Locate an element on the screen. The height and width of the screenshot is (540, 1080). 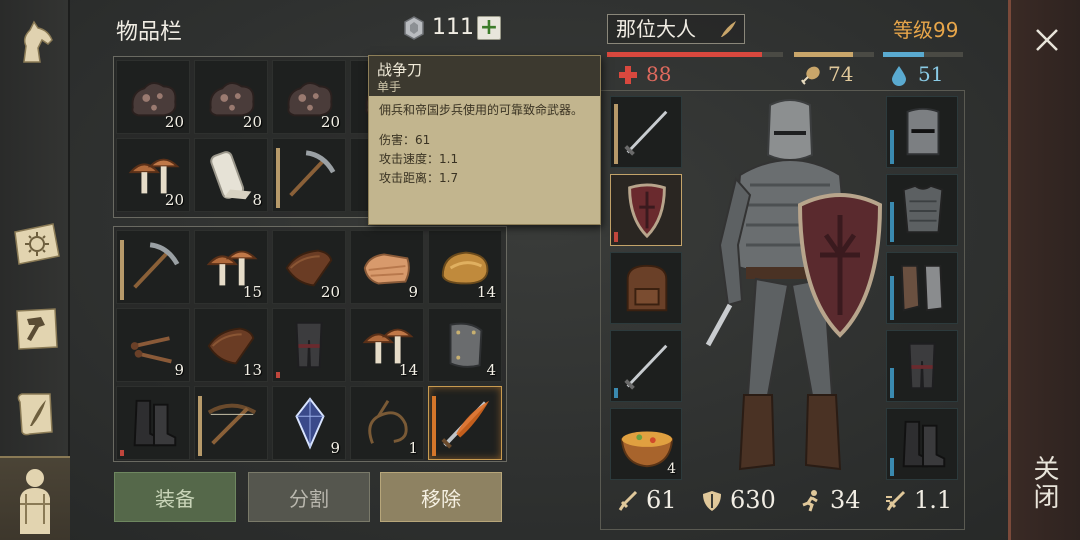
close-label: 关闭 is located at coordinates (1046, 483).